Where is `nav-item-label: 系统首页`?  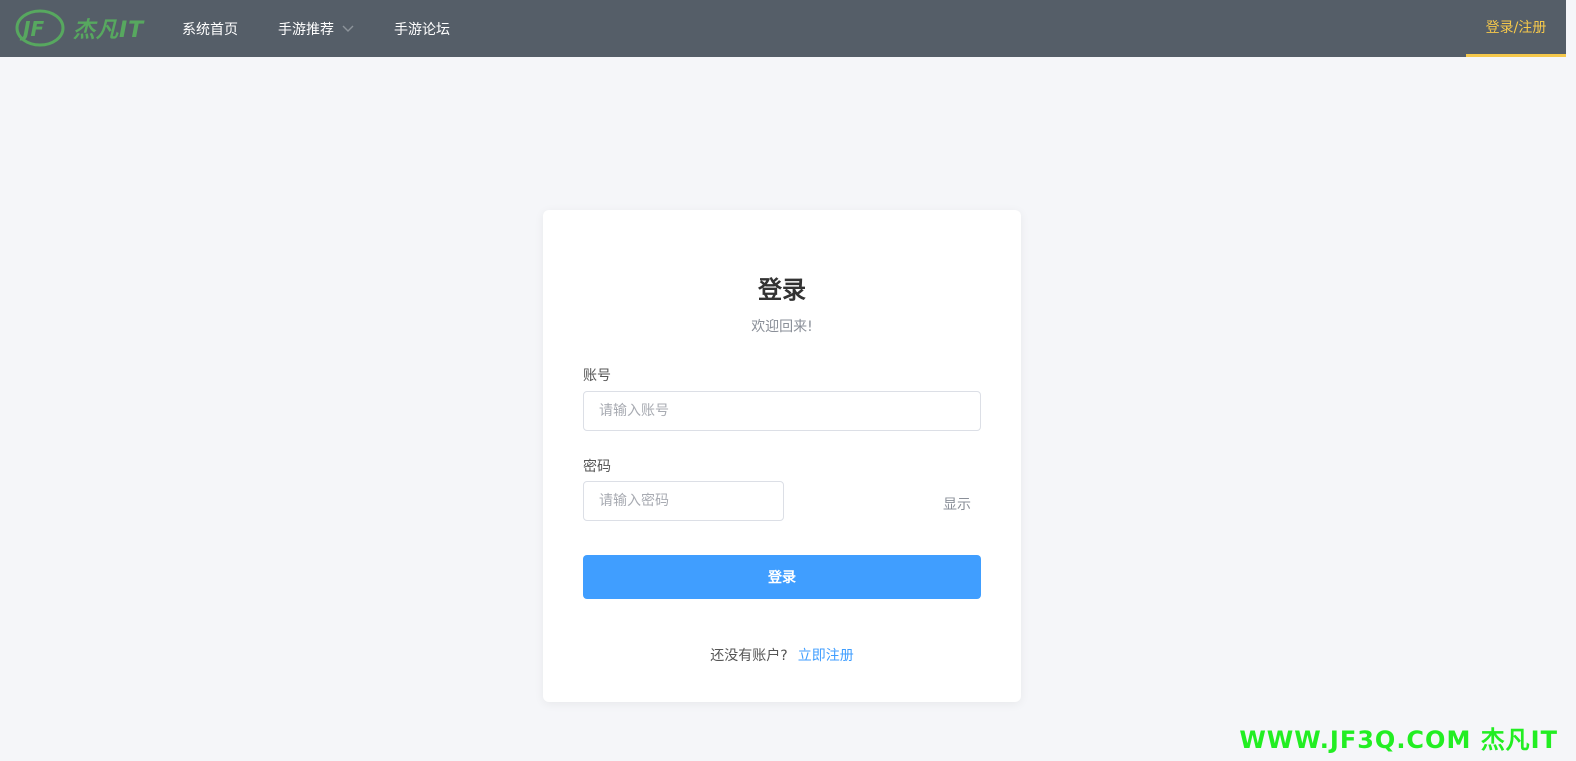
nav-item-label: 系统首页 is located at coordinates (210, 29).